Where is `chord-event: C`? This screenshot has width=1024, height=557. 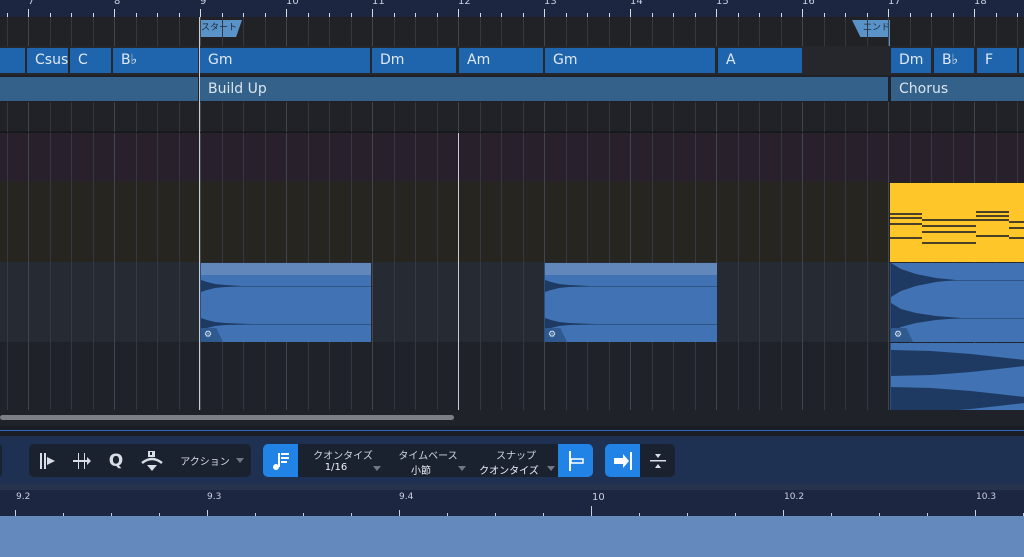 chord-event: C is located at coordinates (90, 60).